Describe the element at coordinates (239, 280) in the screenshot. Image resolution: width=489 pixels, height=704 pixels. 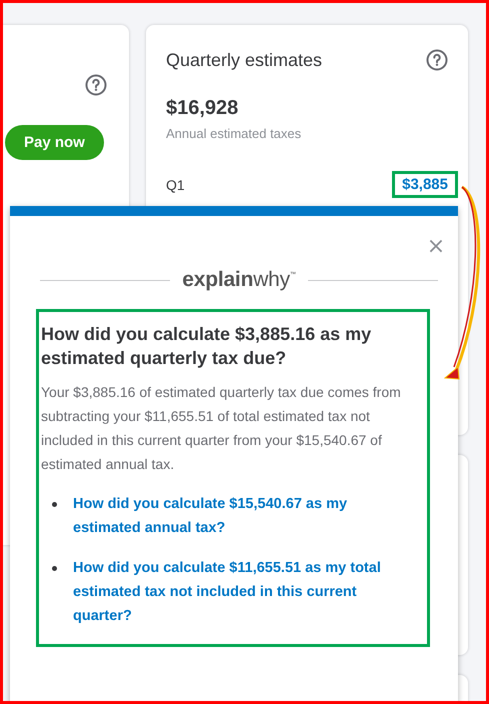
I see `logo: explainwhy$^{™}$` at that location.